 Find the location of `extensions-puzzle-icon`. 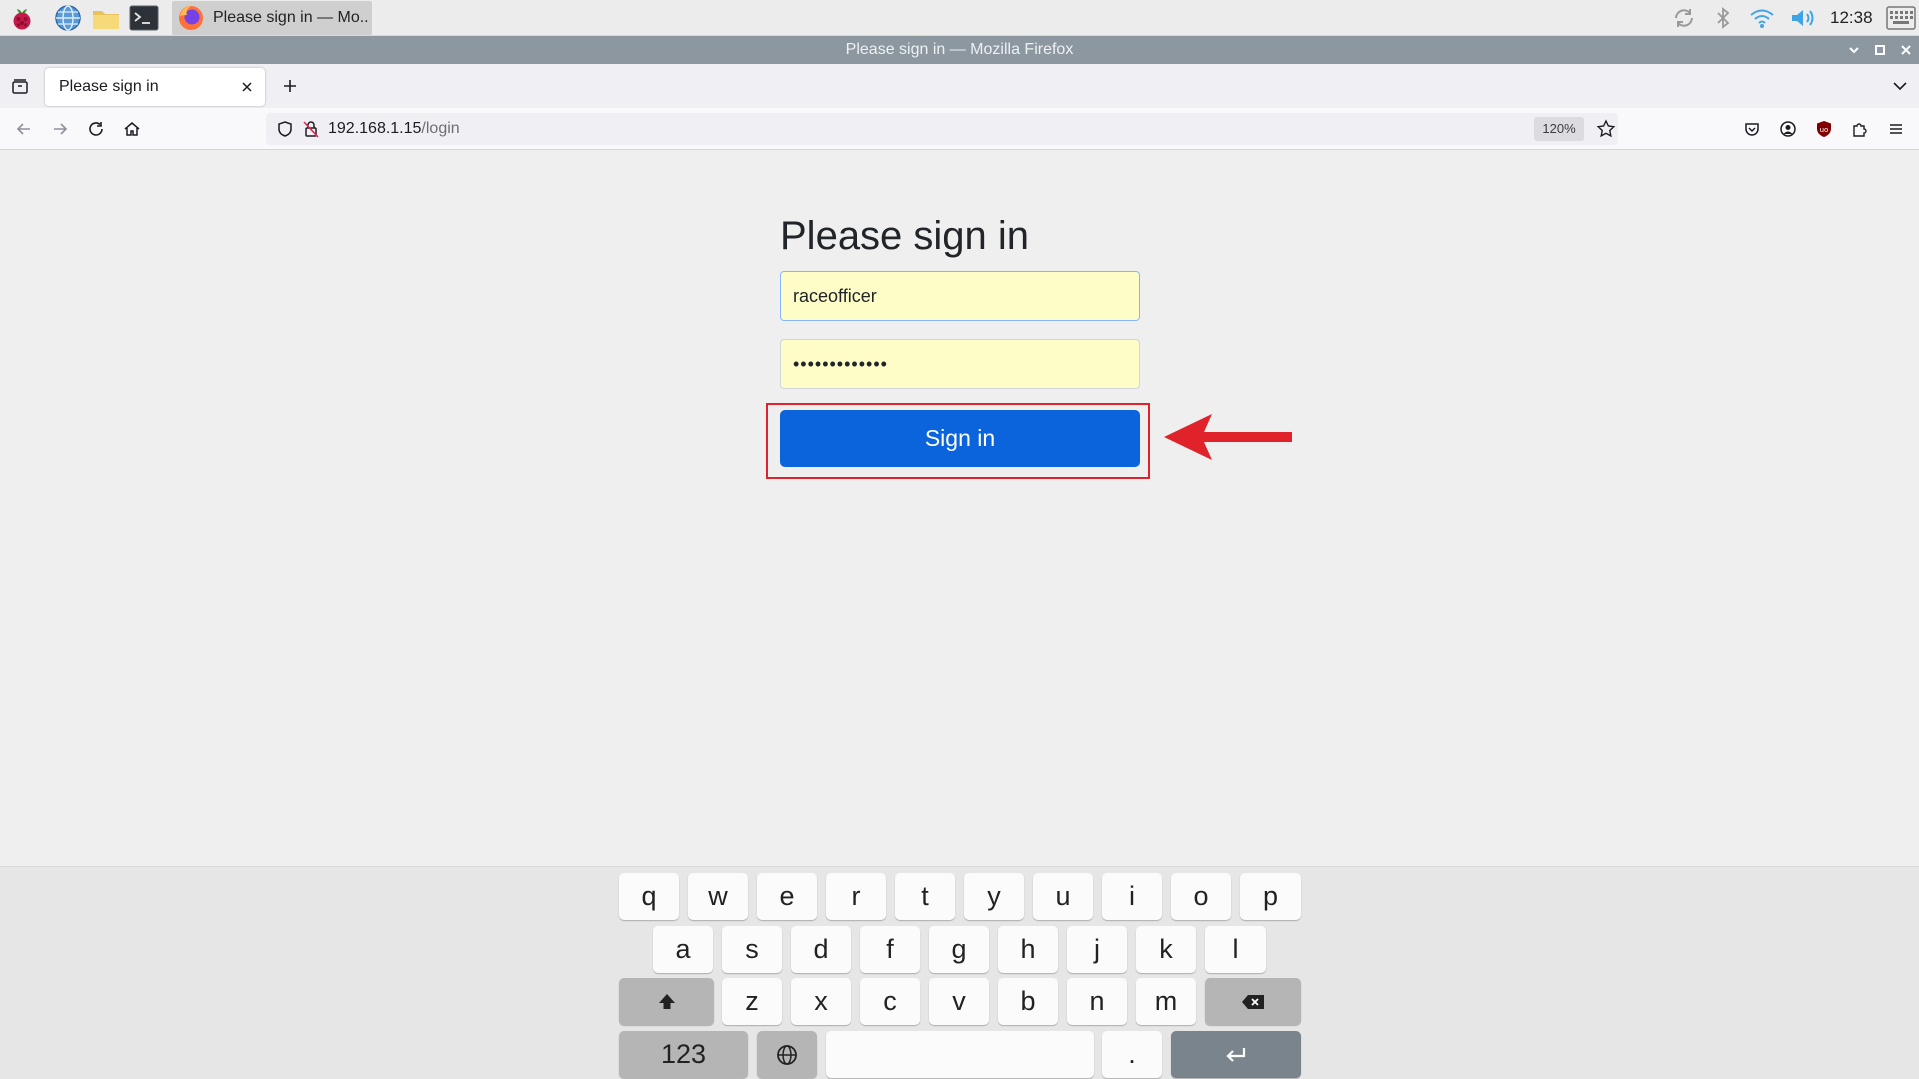

extensions-puzzle-icon is located at coordinates (1860, 129).